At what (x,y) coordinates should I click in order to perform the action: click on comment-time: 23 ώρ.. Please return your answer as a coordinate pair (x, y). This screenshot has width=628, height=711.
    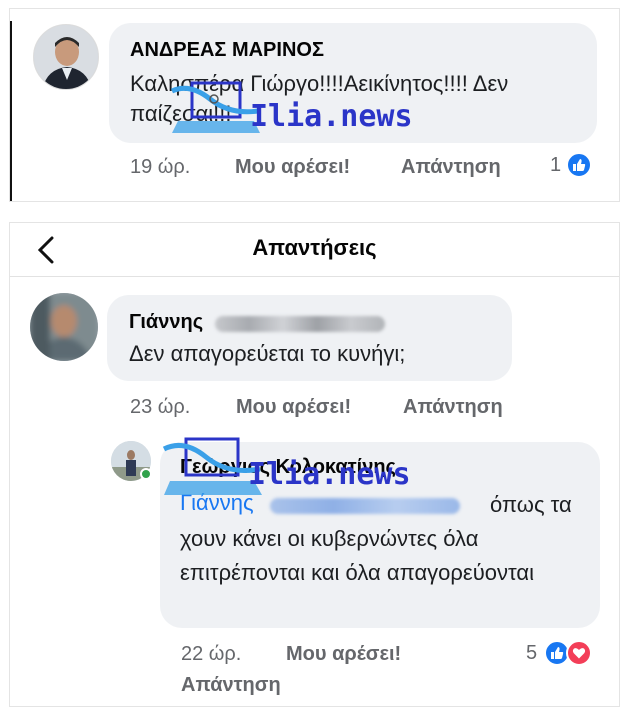
    Looking at the image, I should click on (160, 407).